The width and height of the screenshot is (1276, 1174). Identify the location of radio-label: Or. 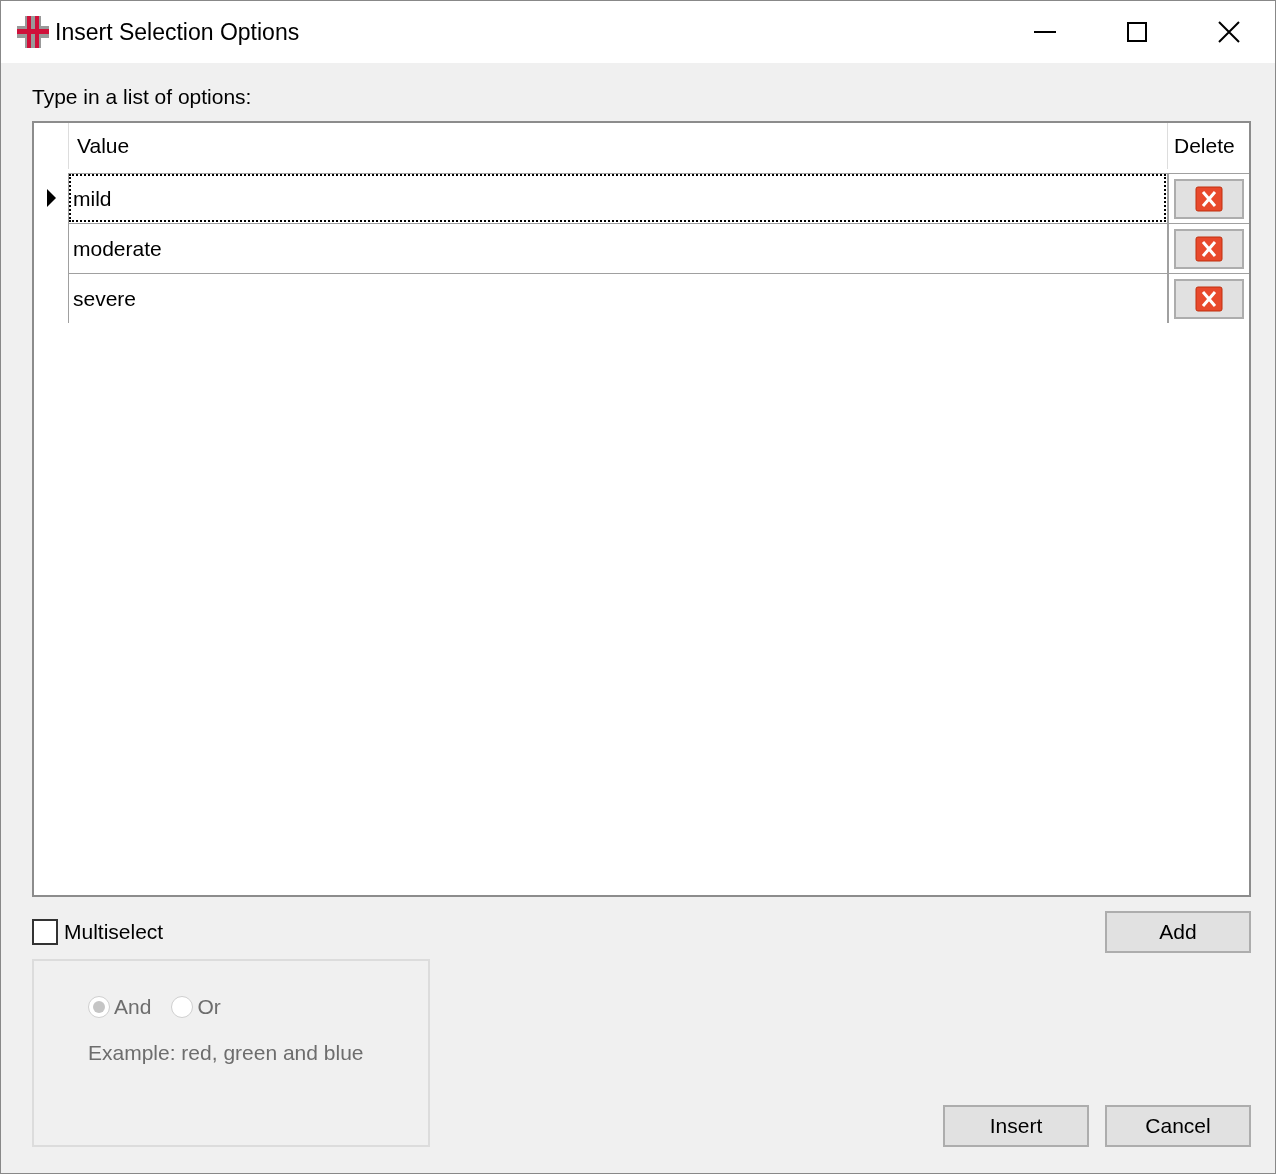
(209, 1007).